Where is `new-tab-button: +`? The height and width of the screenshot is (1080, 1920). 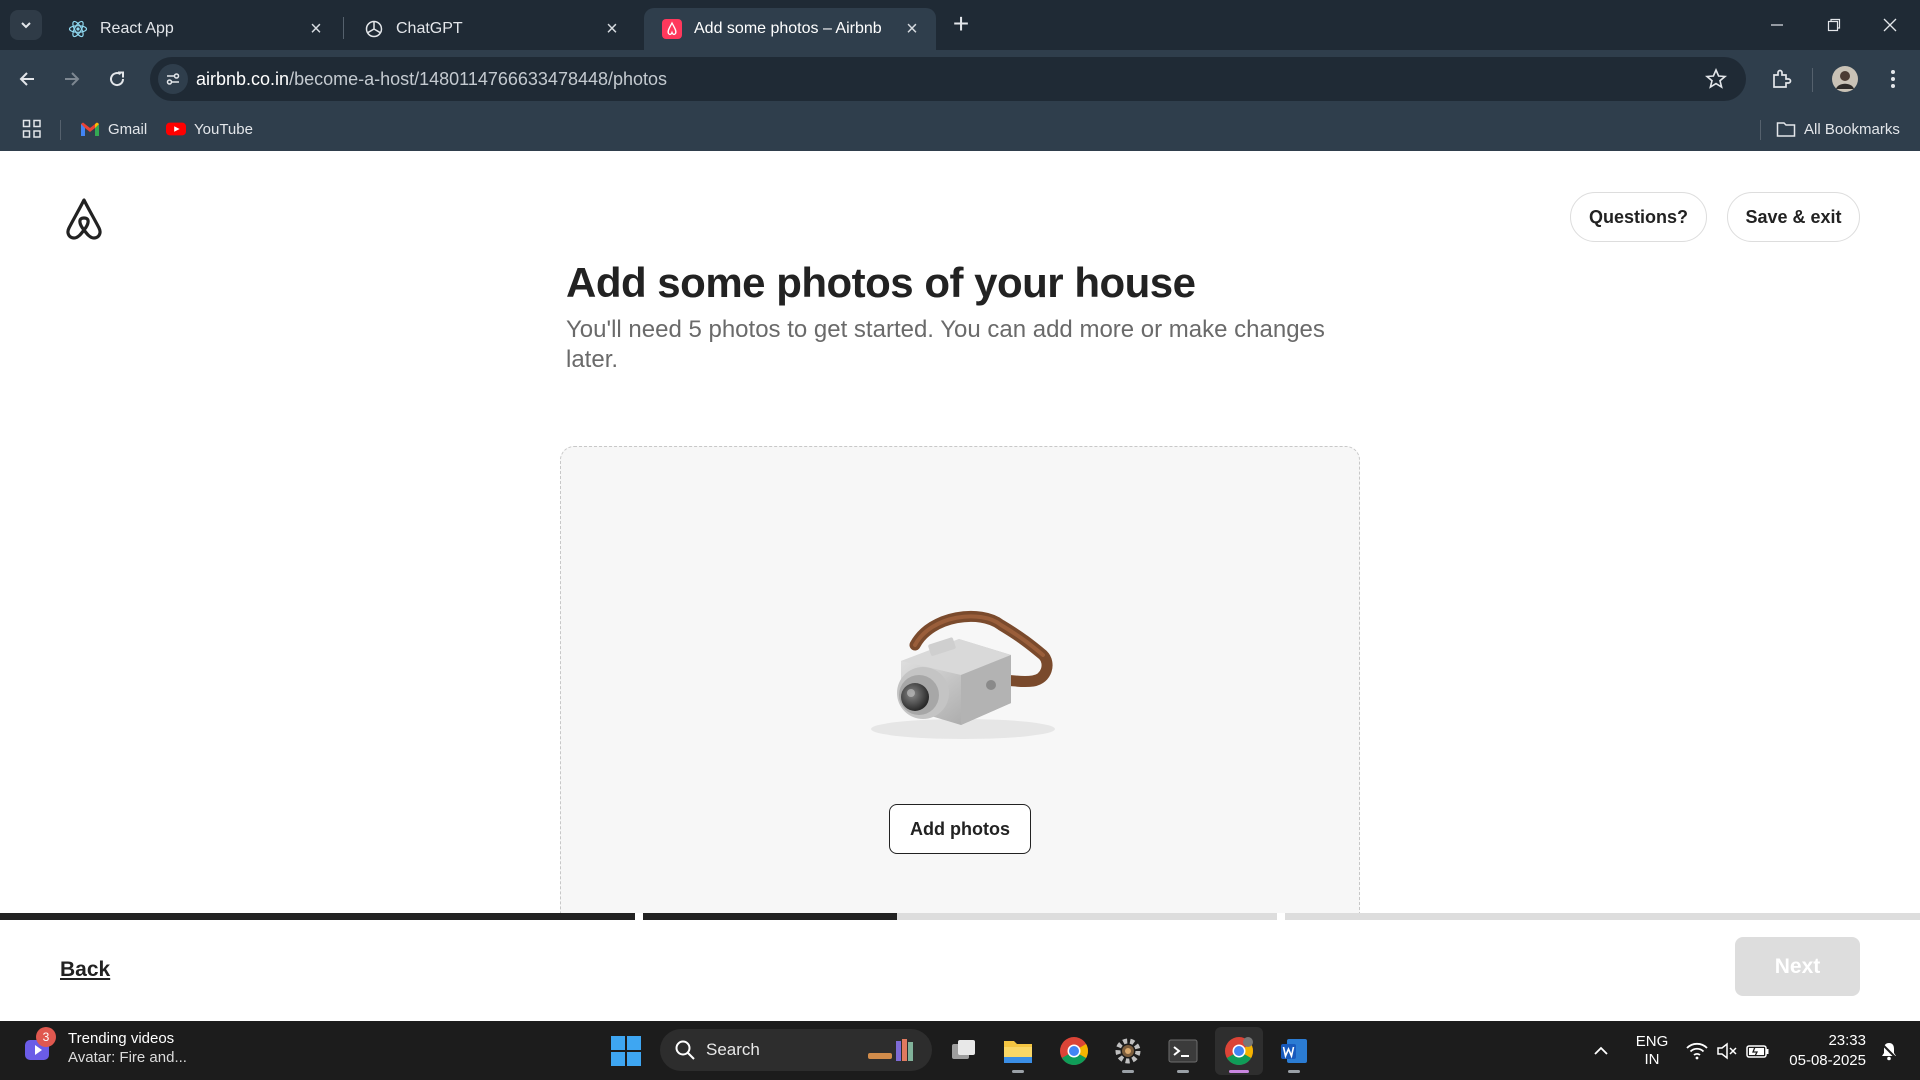 new-tab-button: + is located at coordinates (961, 25).